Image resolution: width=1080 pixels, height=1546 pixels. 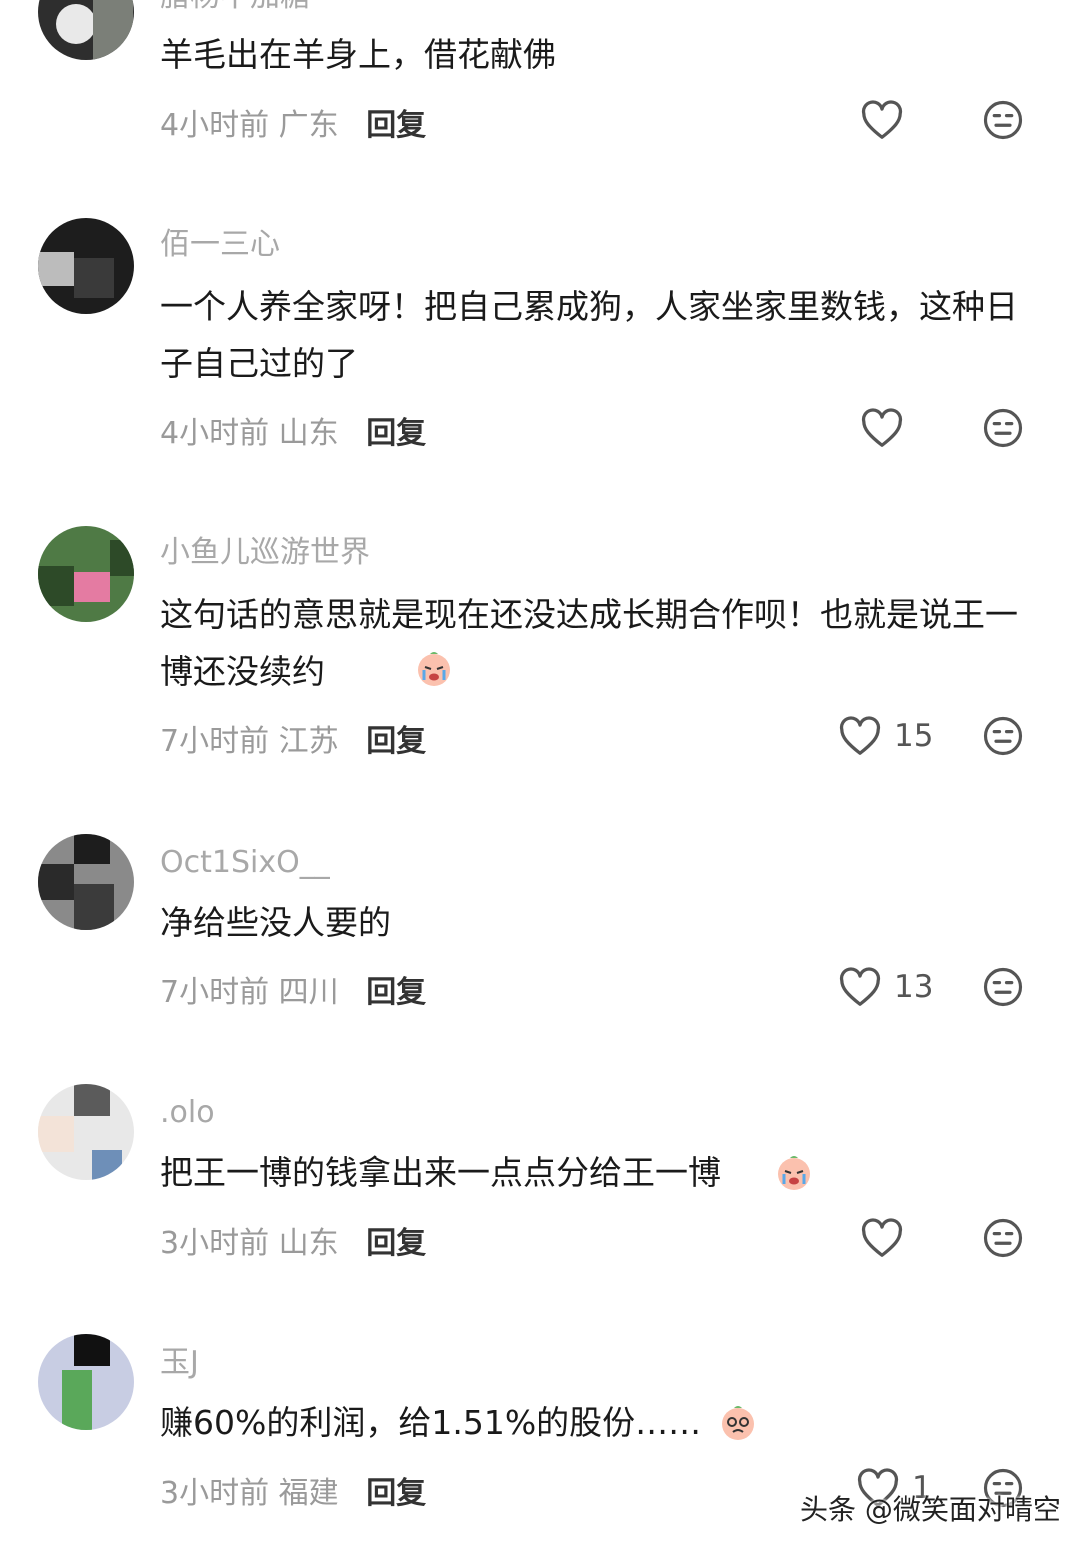 I want to click on comment-text: 羊毛出在羊身上，借花献佛, so click(x=358, y=54).